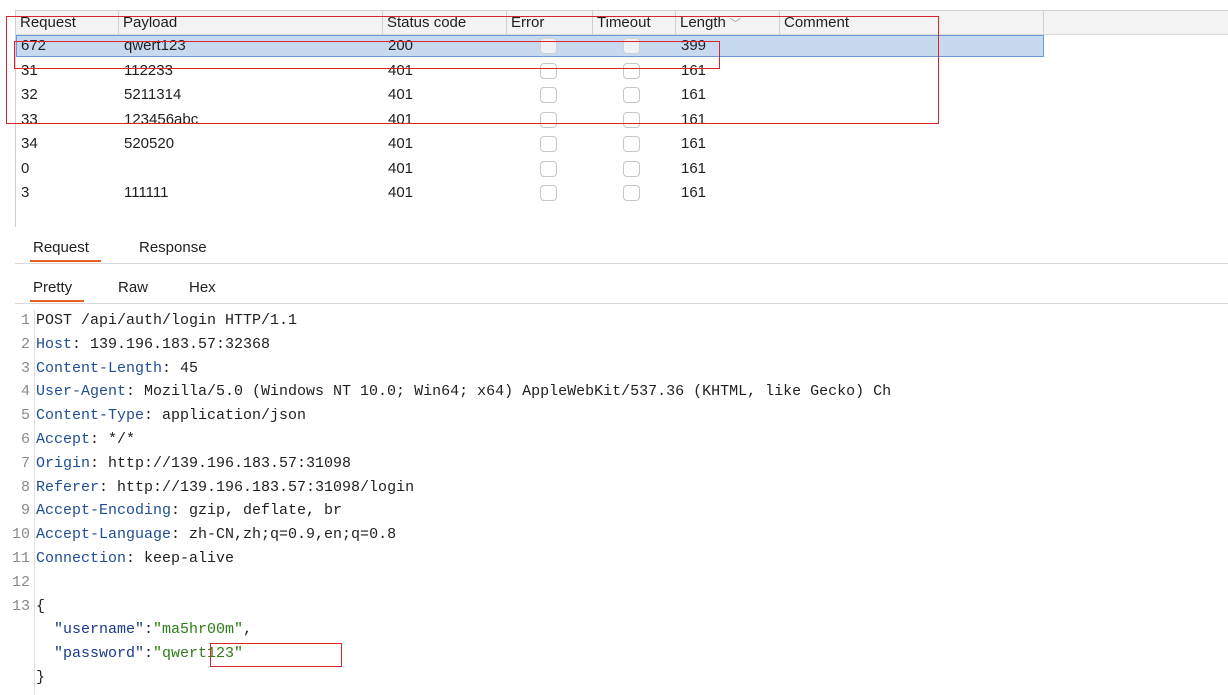 The image size is (1228, 695). I want to click on code-token: POST /api/auth/login HTTP/1.1, so click(167, 320).